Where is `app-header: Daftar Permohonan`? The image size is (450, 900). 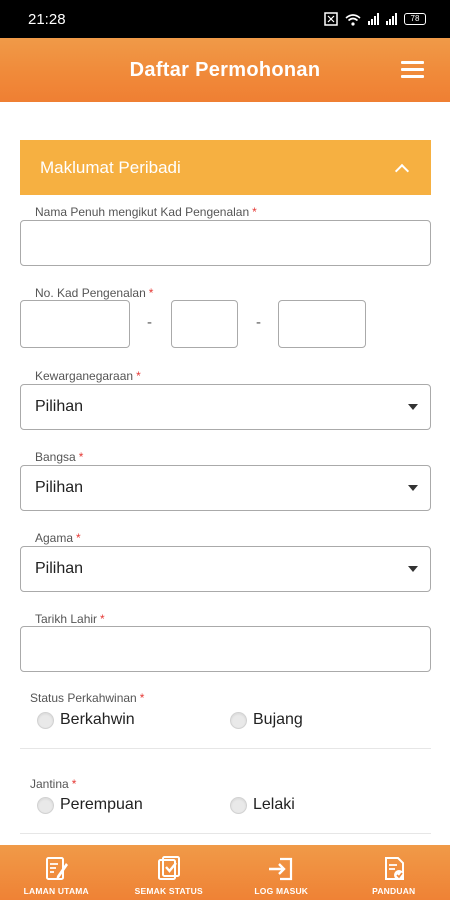 app-header: Daftar Permohonan is located at coordinates (225, 70).